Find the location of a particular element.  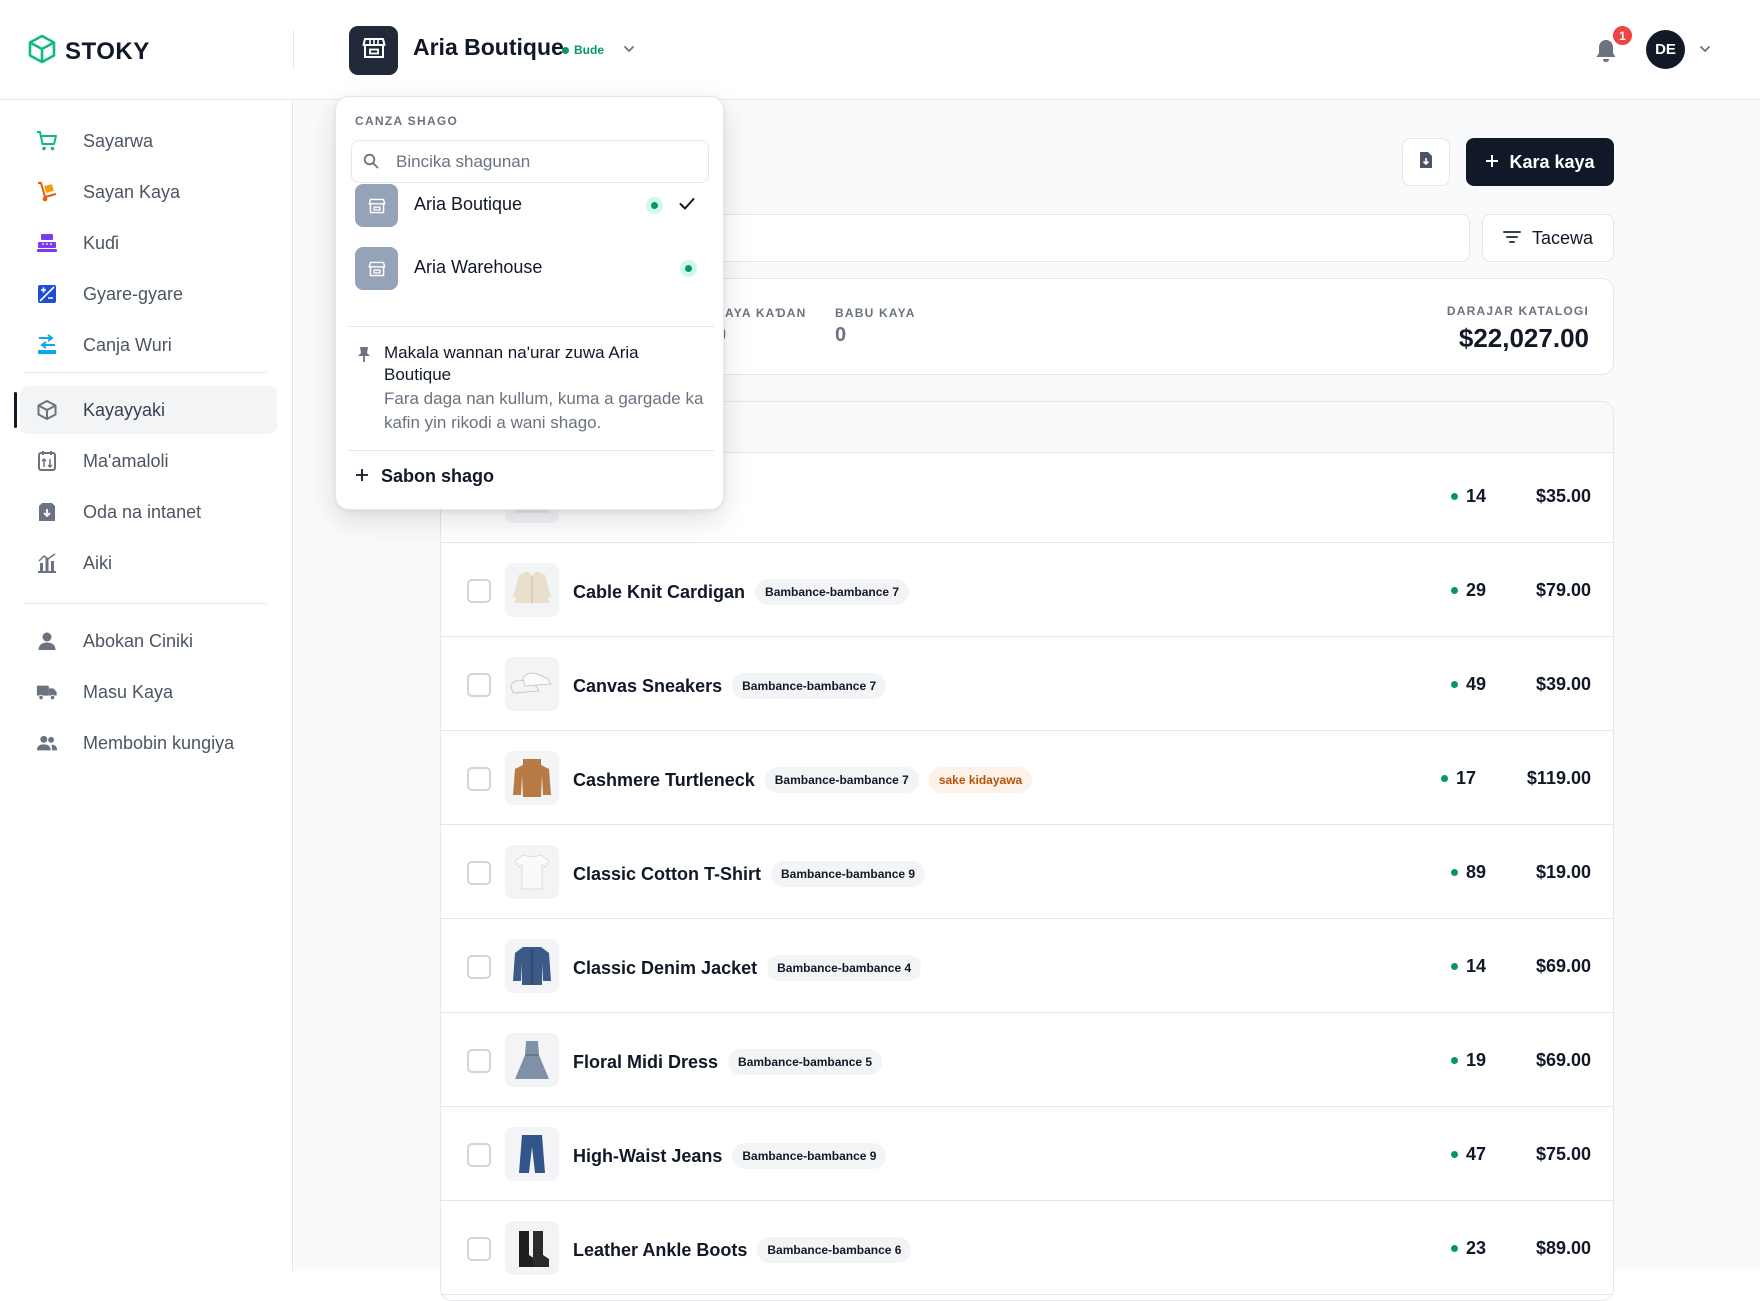

product-price: $75.00 is located at coordinates (1563, 1154).